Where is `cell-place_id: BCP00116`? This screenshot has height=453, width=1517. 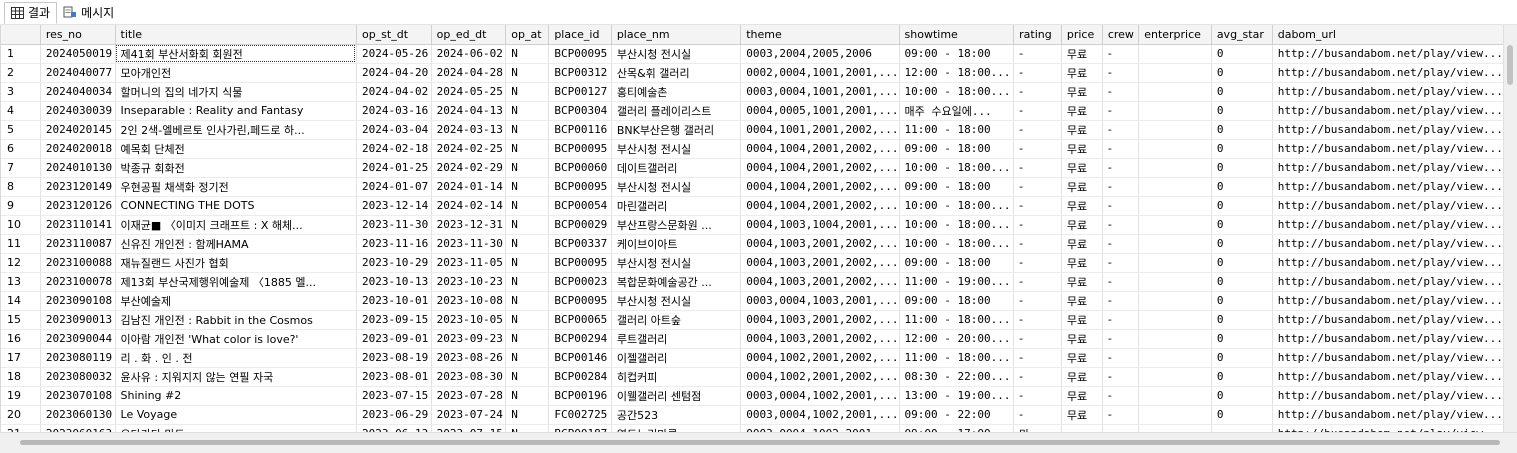
cell-place_id: BCP00116 is located at coordinates (580, 130).